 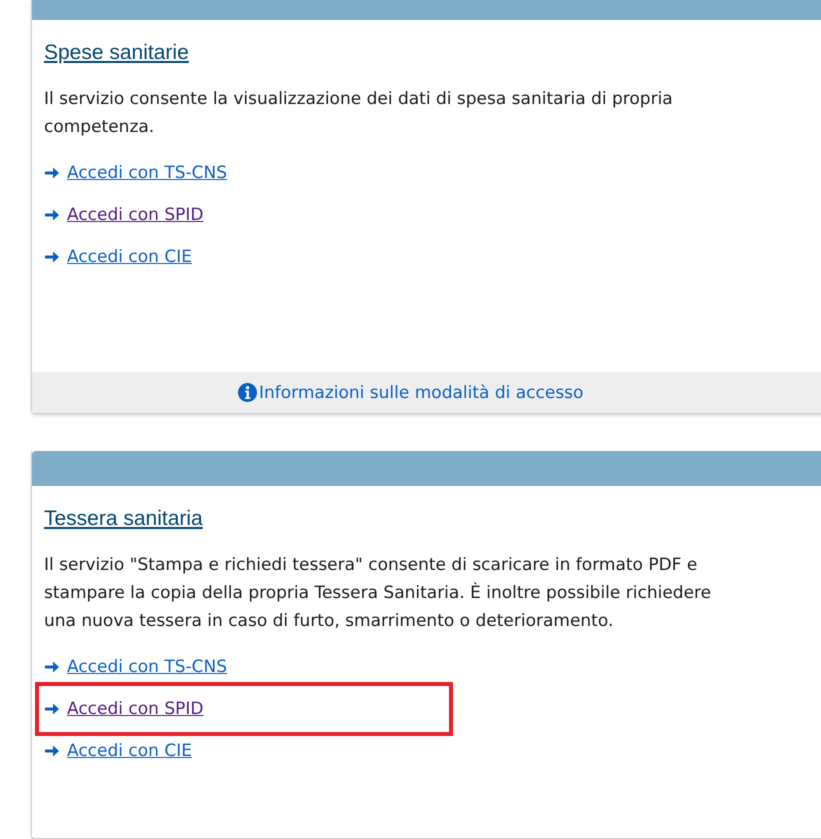 What do you see at coordinates (123, 519) in the screenshot?
I see `card-title-link: Tessera sanitaria` at bounding box center [123, 519].